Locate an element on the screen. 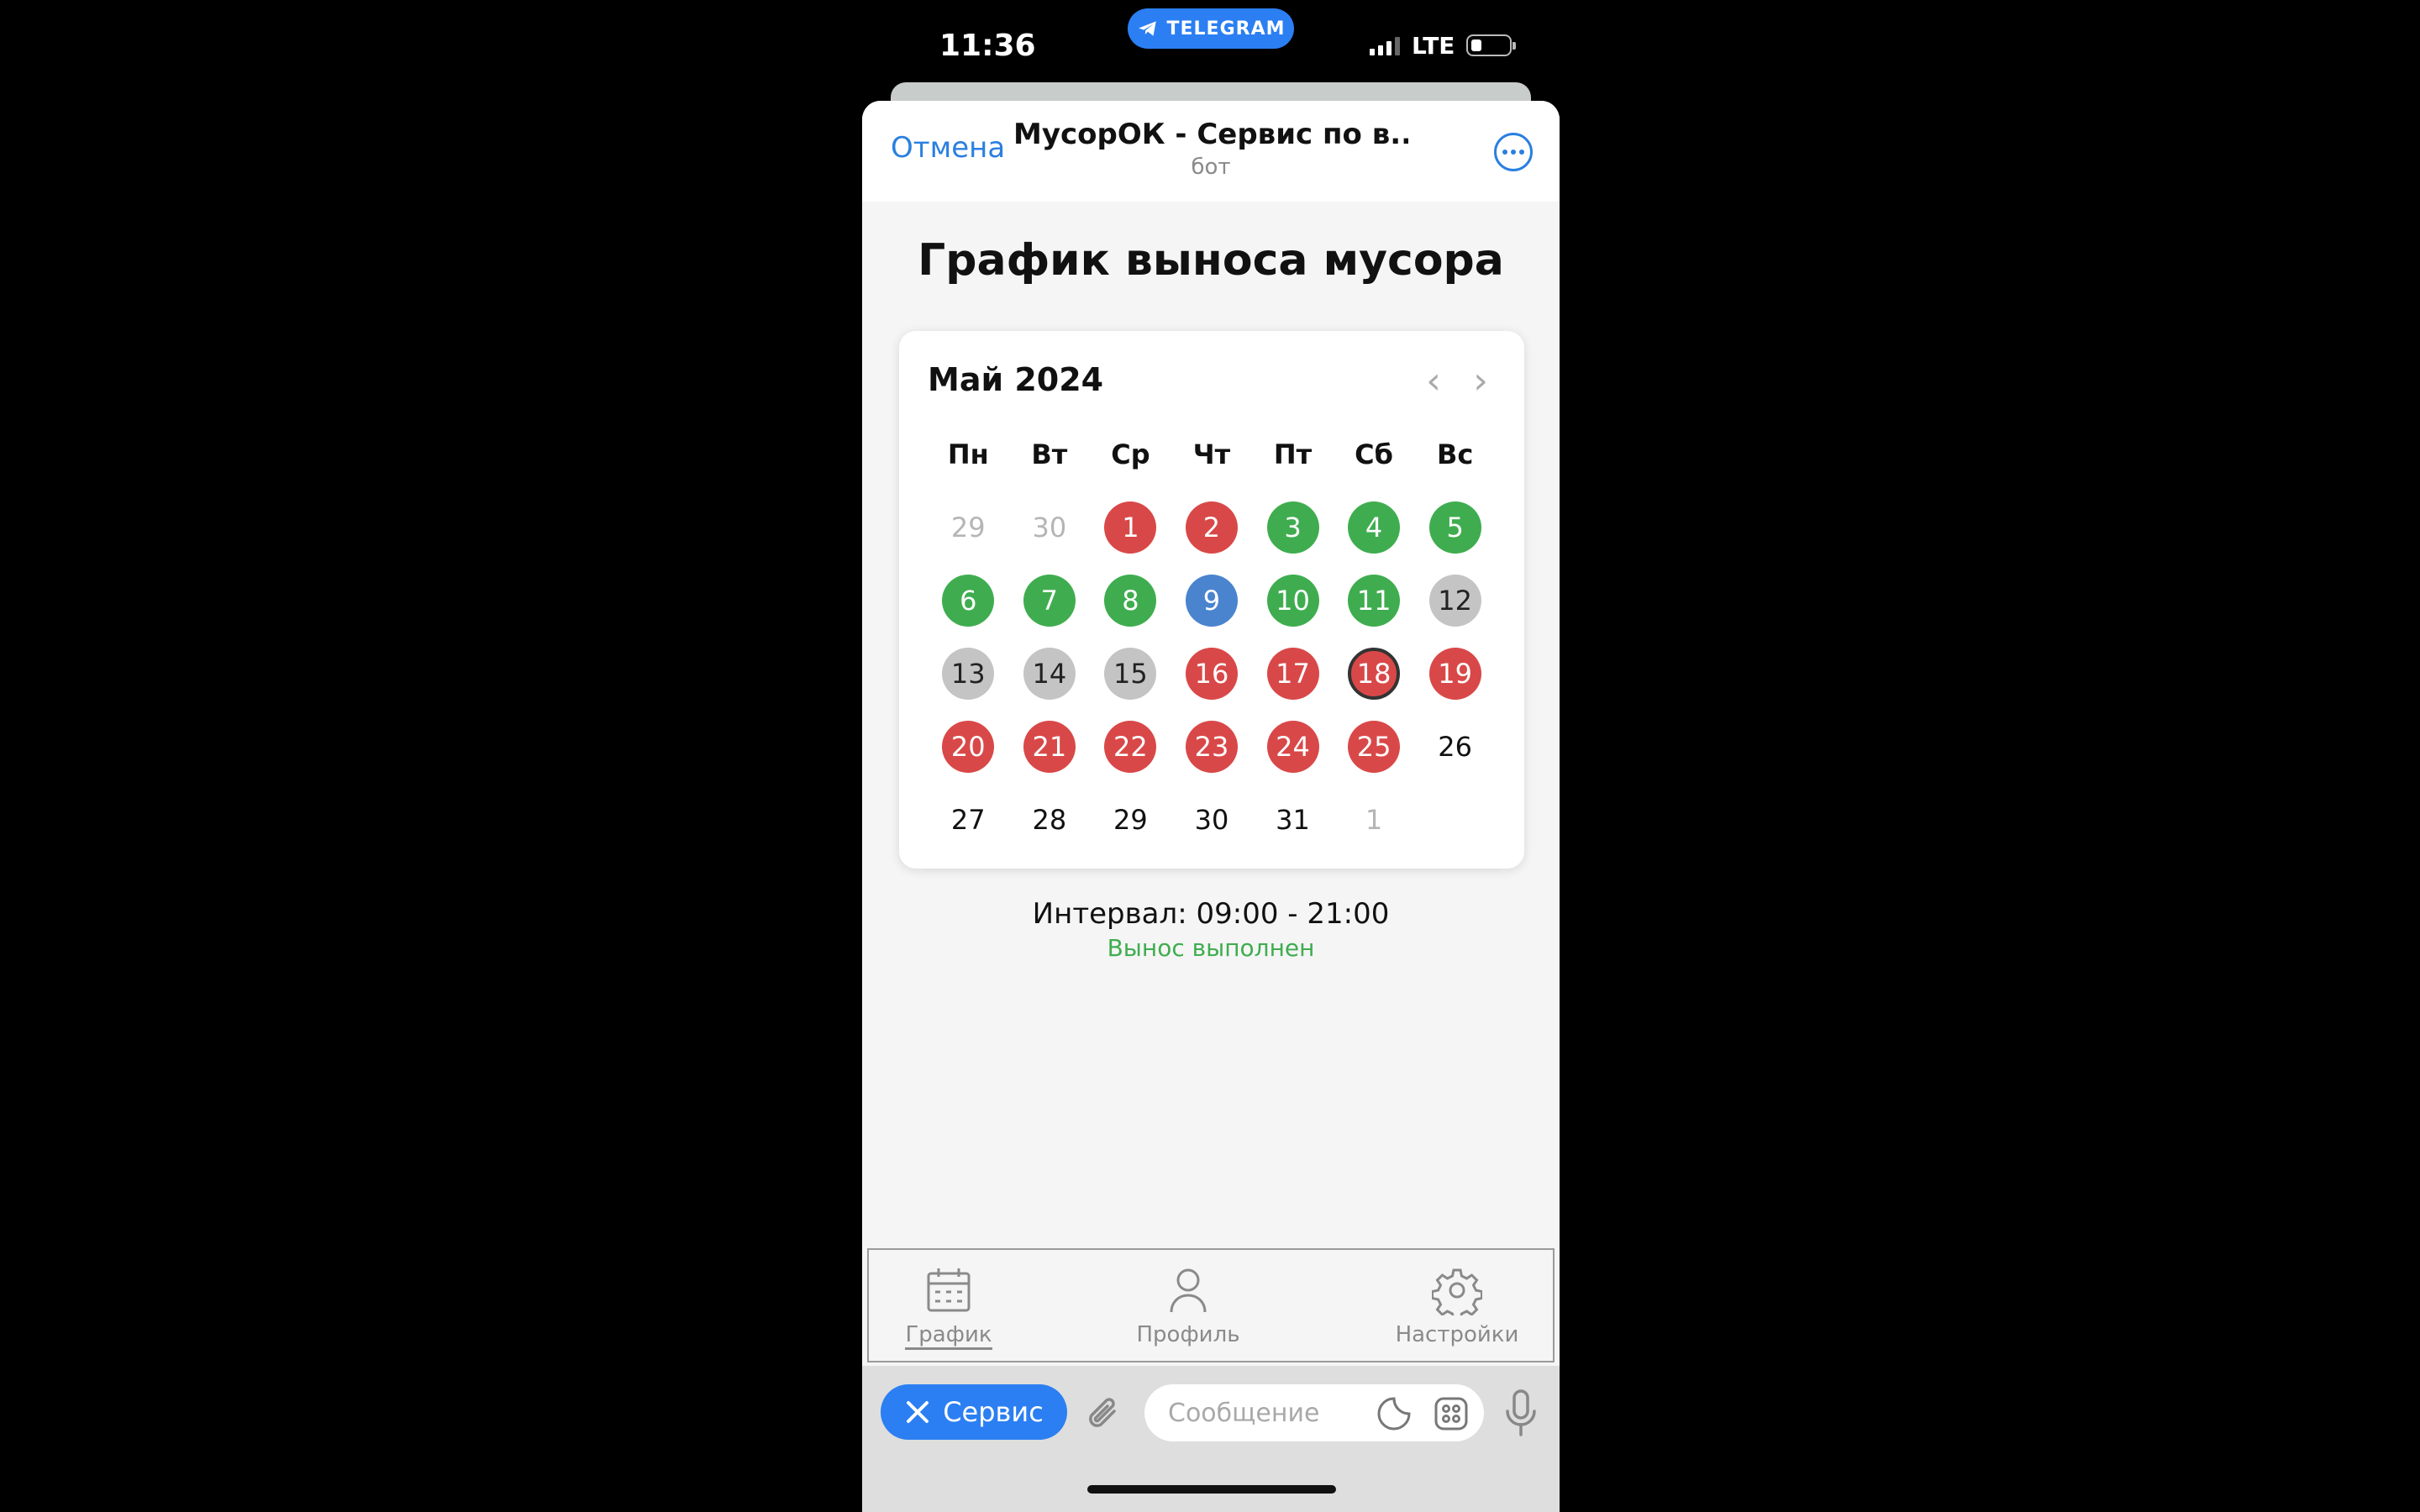 Image resolution: width=2420 pixels, height=1512 pixels. apps-icon is located at coordinates (1451, 1413).